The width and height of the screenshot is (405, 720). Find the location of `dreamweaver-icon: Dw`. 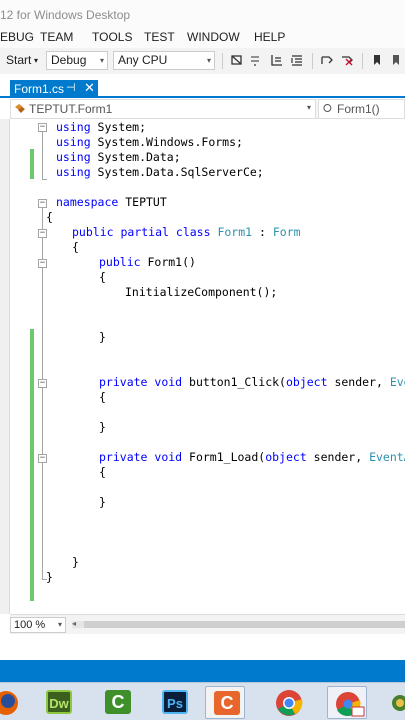

dreamweaver-icon: Dw is located at coordinates (59, 702).